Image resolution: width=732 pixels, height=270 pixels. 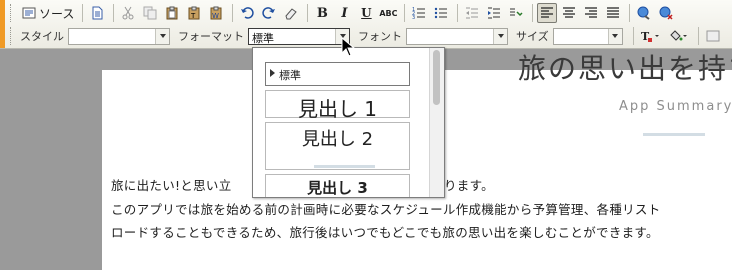 I want to click on format-label: フォーマット, so click(x=211, y=36).